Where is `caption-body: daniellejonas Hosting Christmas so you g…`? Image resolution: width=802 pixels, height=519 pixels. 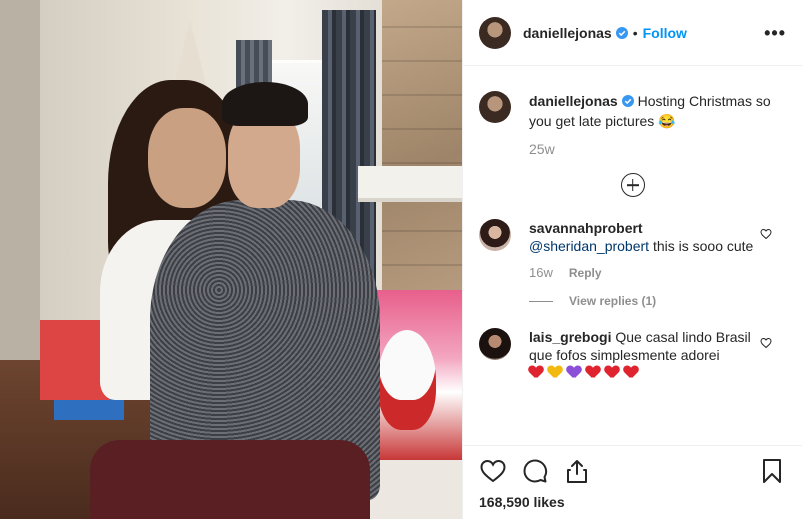 caption-body: daniellejonas Hosting Christmas so you g… is located at coordinates (654, 111).